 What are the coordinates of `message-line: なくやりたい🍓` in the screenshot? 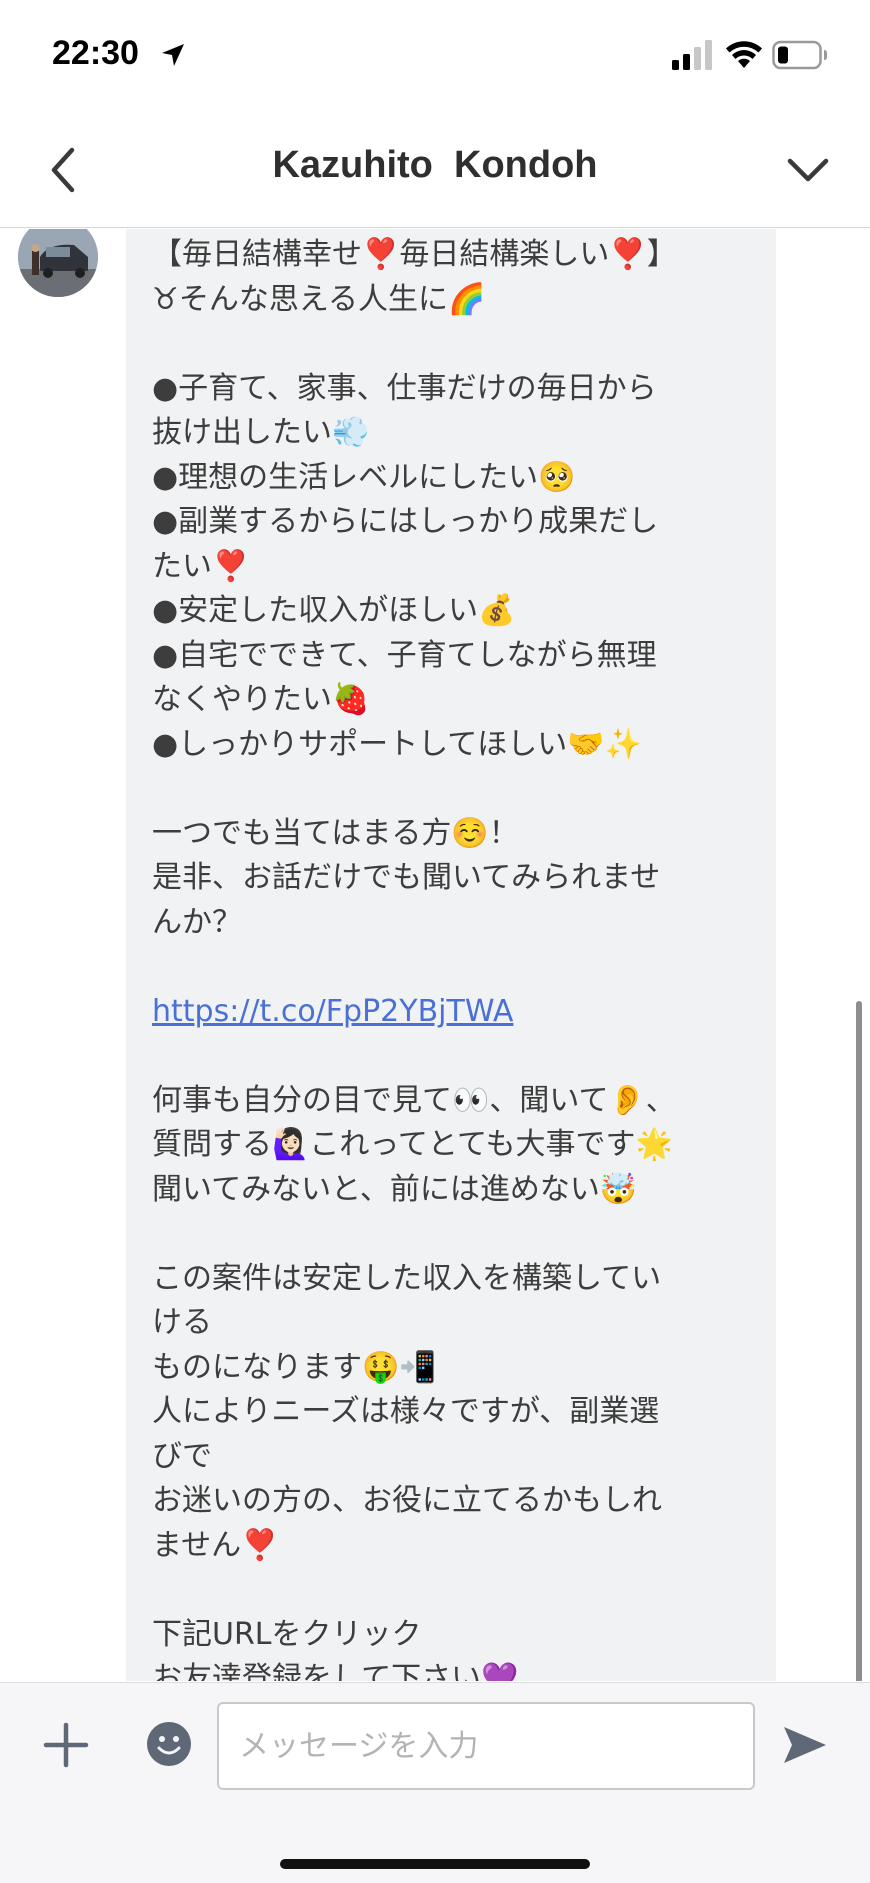 It's located at (261, 699).